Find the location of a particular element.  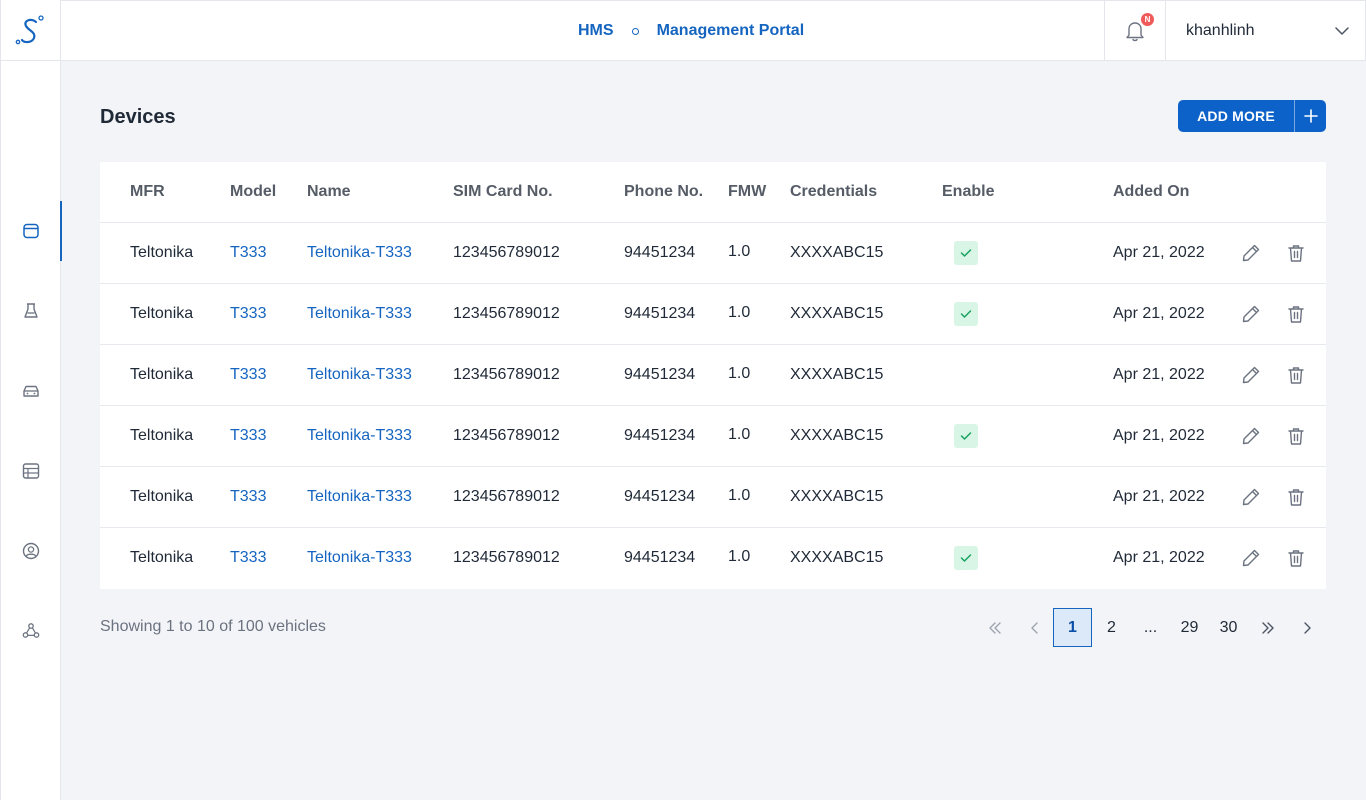

nav-network is located at coordinates (31, 631).